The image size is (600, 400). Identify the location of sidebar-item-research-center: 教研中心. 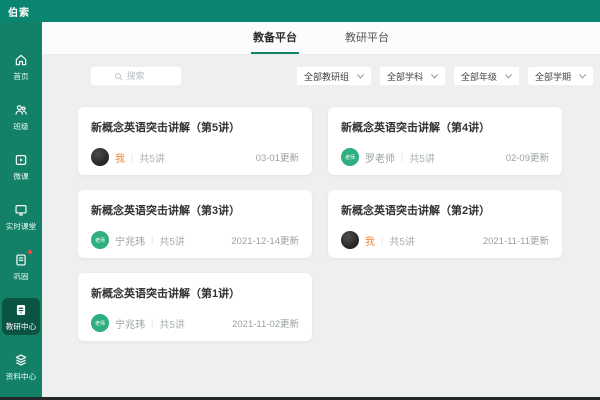
(21, 316).